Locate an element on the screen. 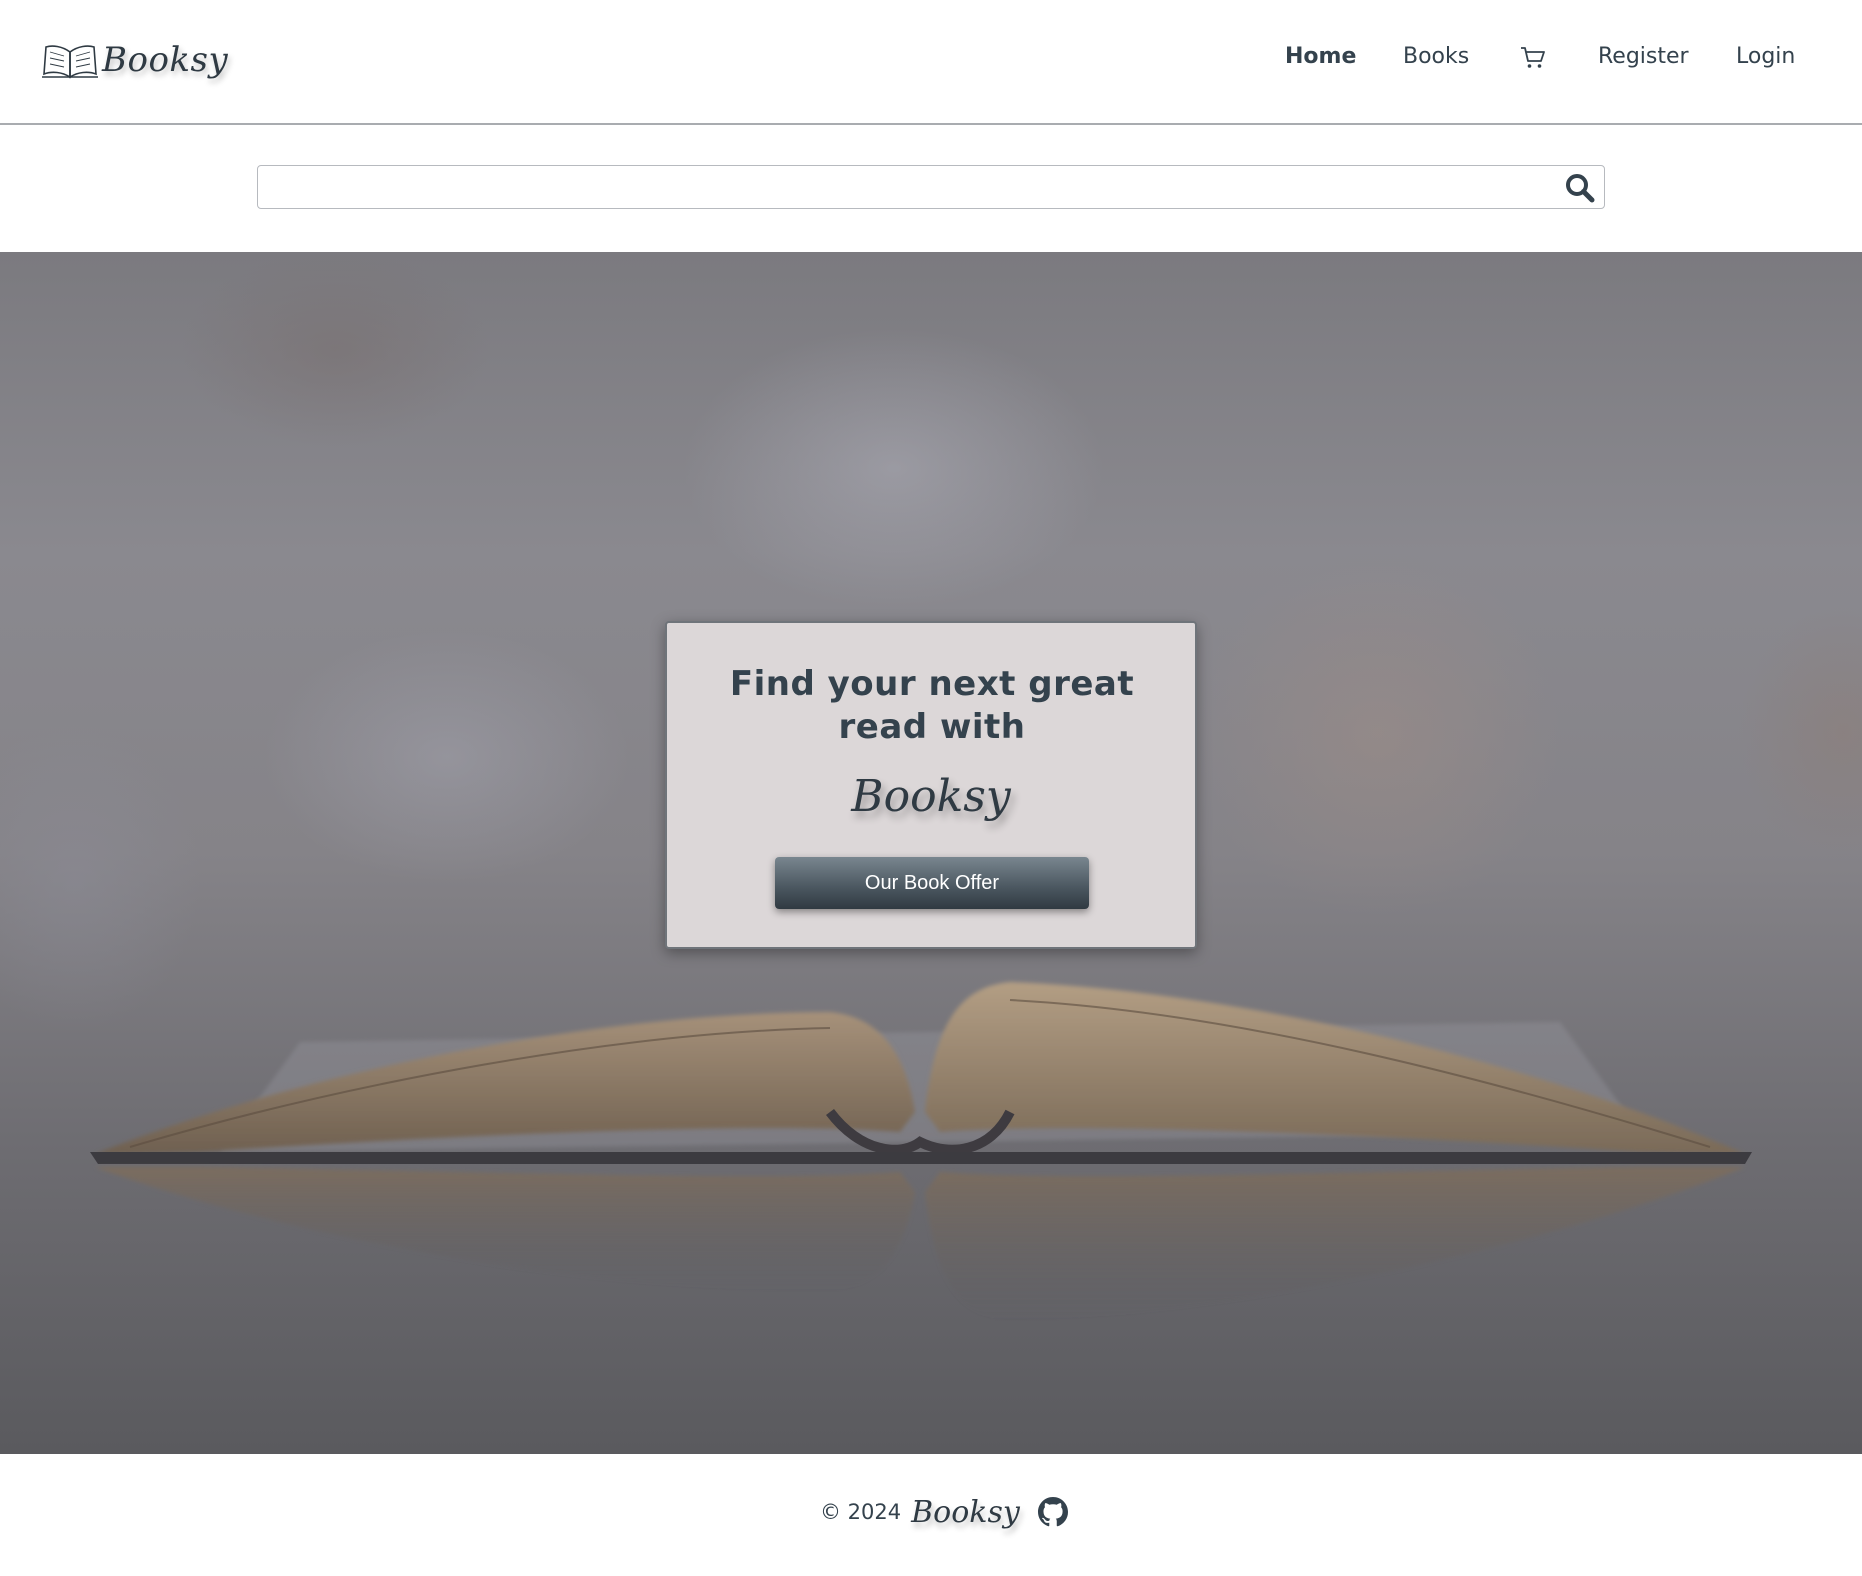 Image resolution: width=1862 pixels, height=1576 pixels. search-bar is located at coordinates (931, 187).